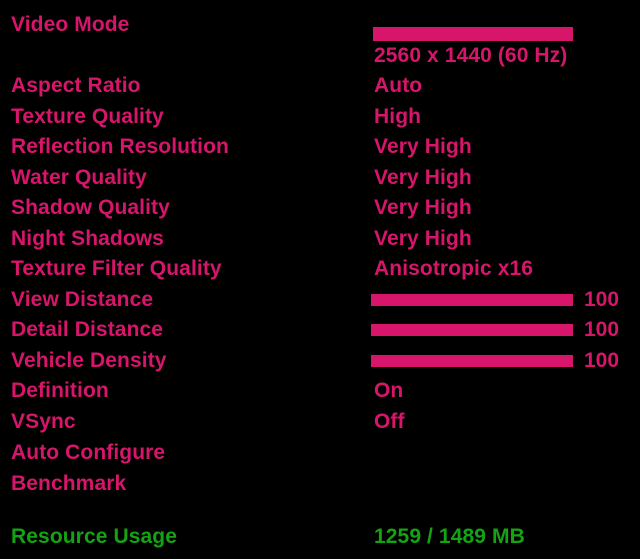  What do you see at coordinates (320, 422) in the screenshot?
I see `setting-row-vsync: VSync Off` at bounding box center [320, 422].